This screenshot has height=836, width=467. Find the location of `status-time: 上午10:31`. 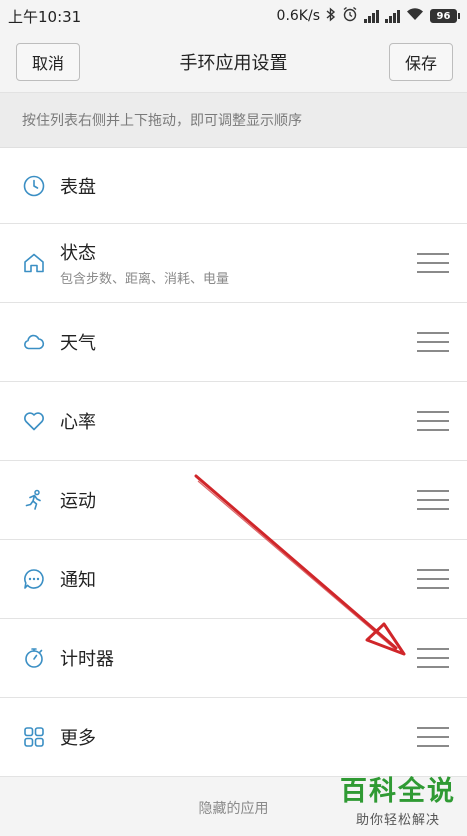

status-time: 上午10:31 is located at coordinates (45, 16).